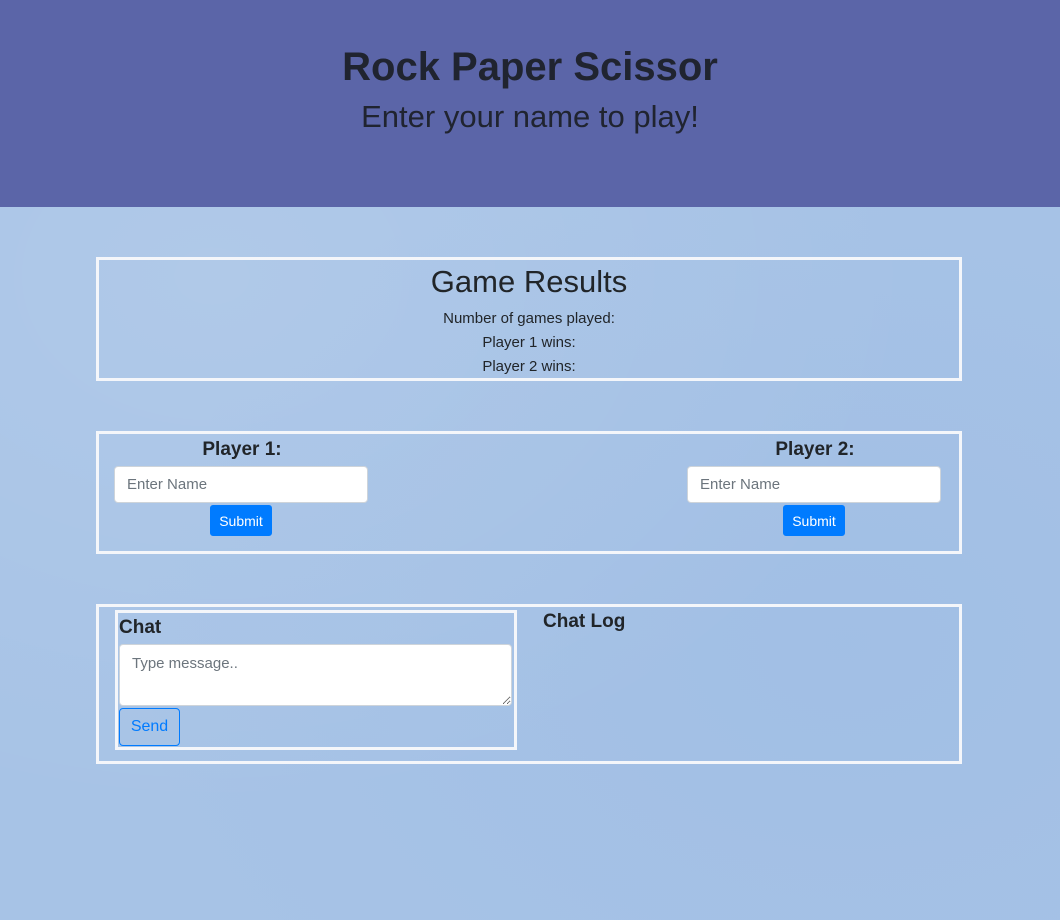 The width and height of the screenshot is (1060, 920). Describe the element at coordinates (815, 449) in the screenshot. I see `player2-label: Player 2:` at that location.